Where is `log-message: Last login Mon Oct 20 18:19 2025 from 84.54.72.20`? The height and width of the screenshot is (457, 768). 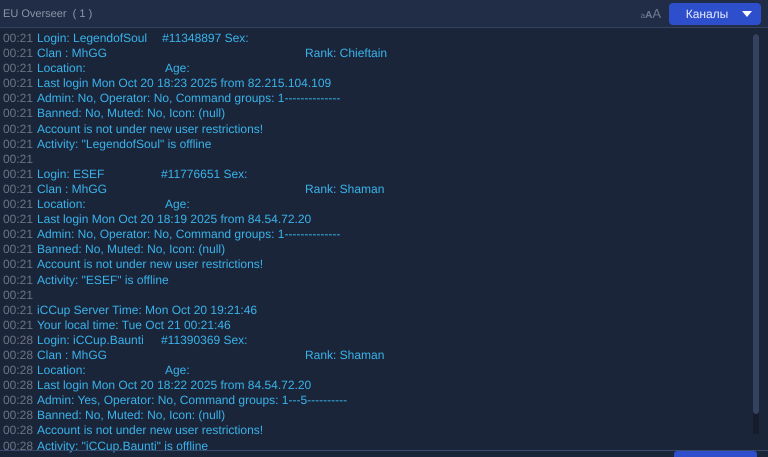
log-message: Last login Mon Oct 20 18:19 2025 from 84.54.72.20 is located at coordinates (174, 220).